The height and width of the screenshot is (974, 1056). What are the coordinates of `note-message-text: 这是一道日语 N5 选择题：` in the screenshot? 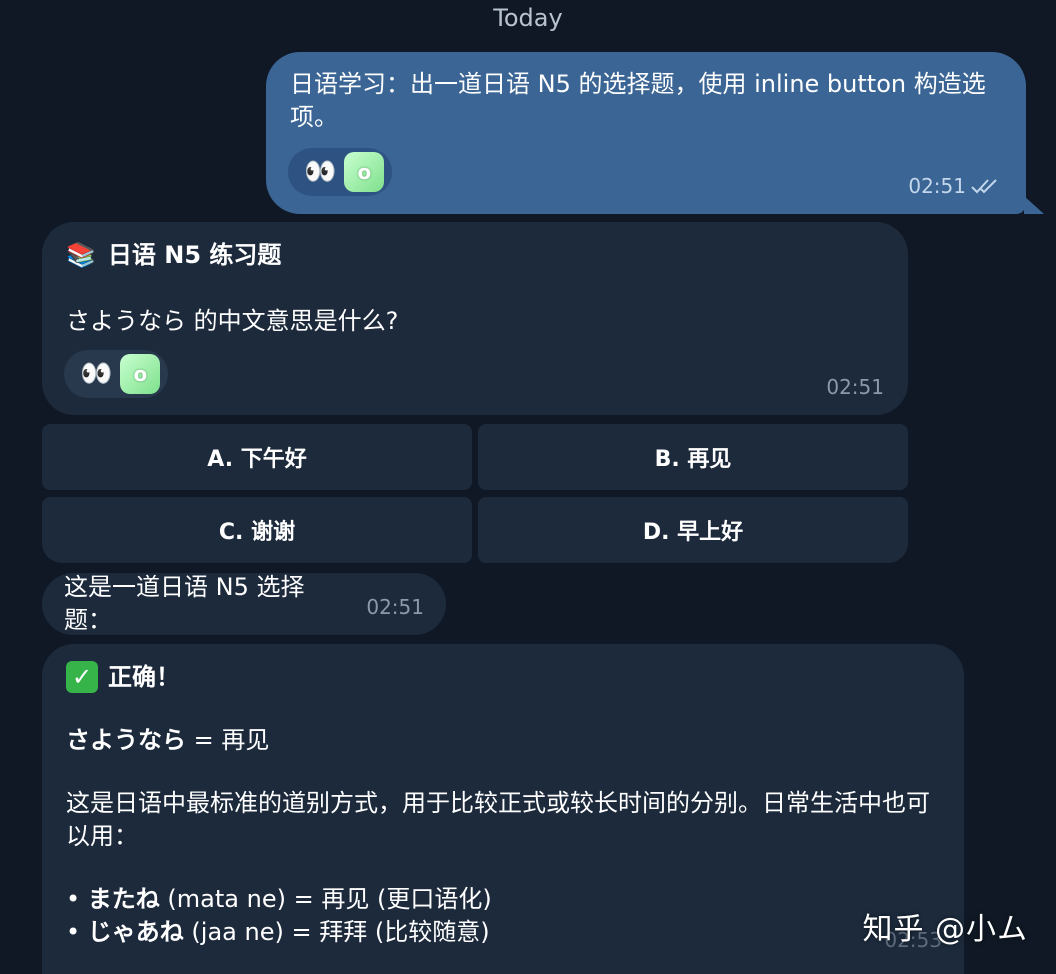 It's located at (184, 603).